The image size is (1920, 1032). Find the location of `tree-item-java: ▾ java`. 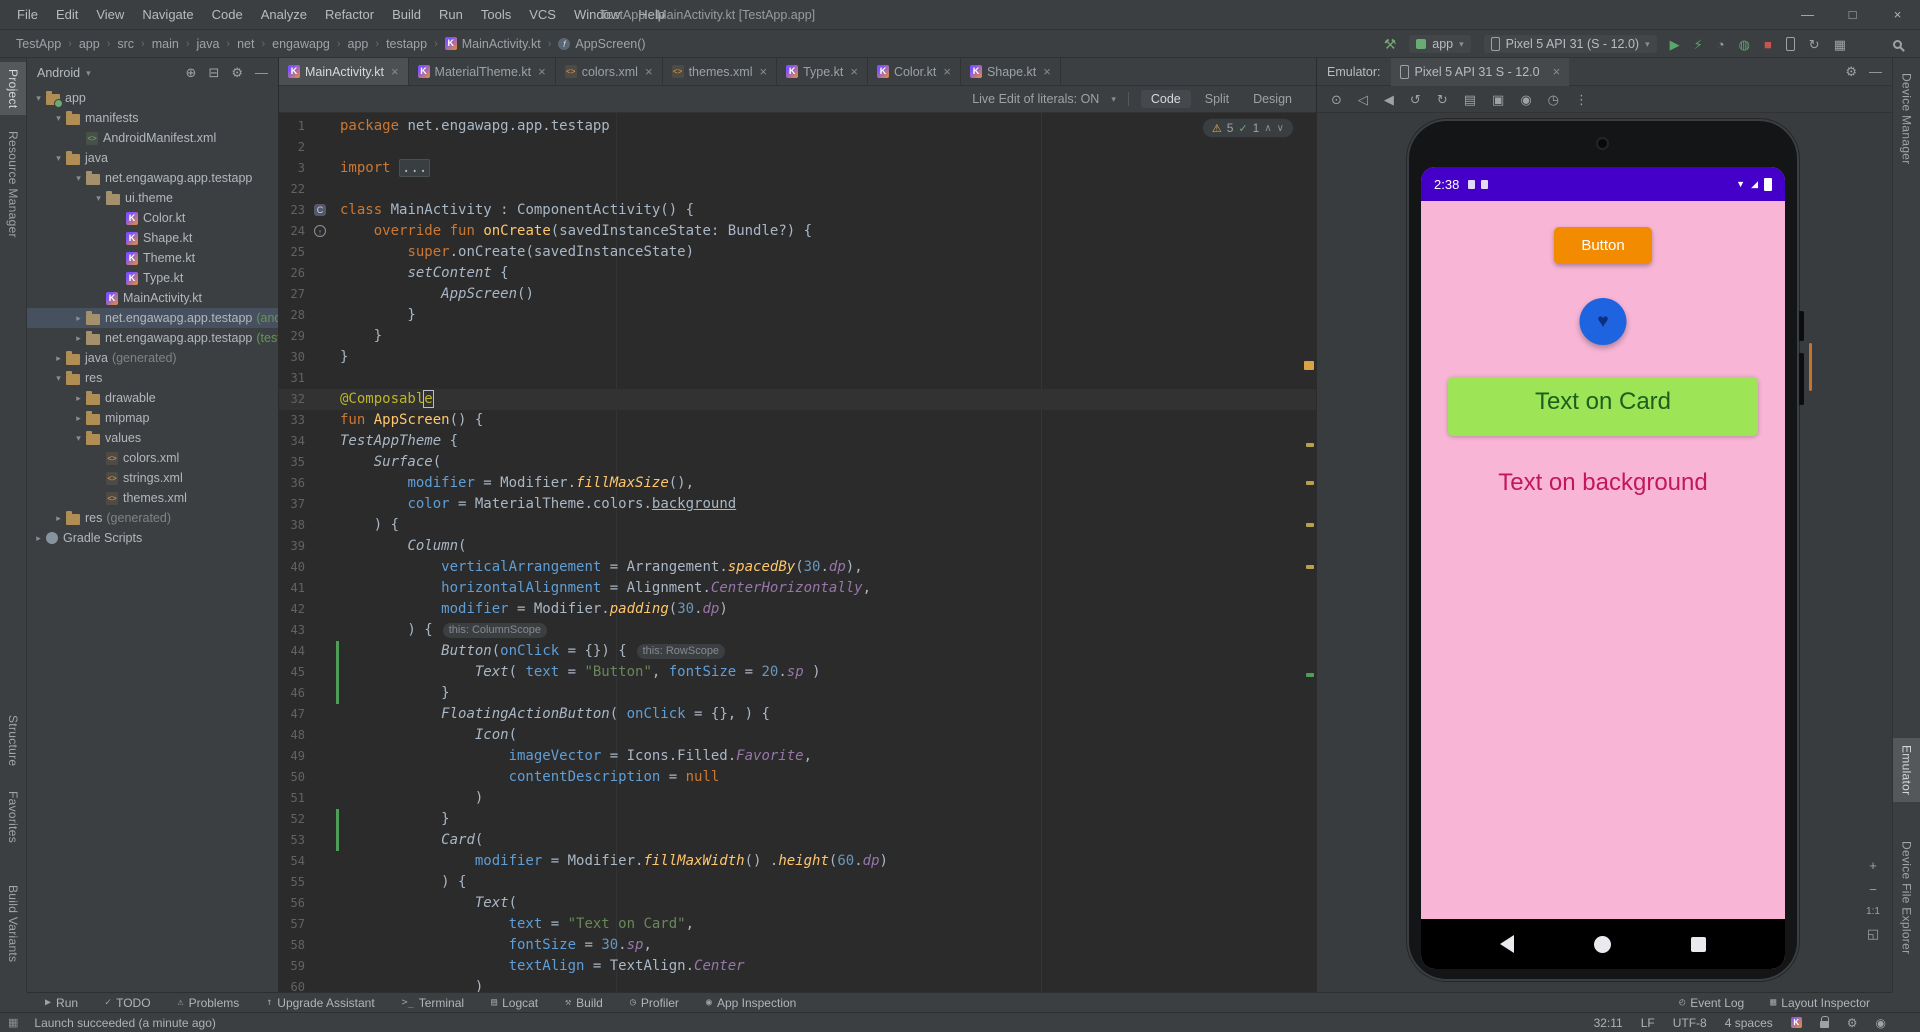

tree-item-java: ▾ java is located at coordinates (152, 158).